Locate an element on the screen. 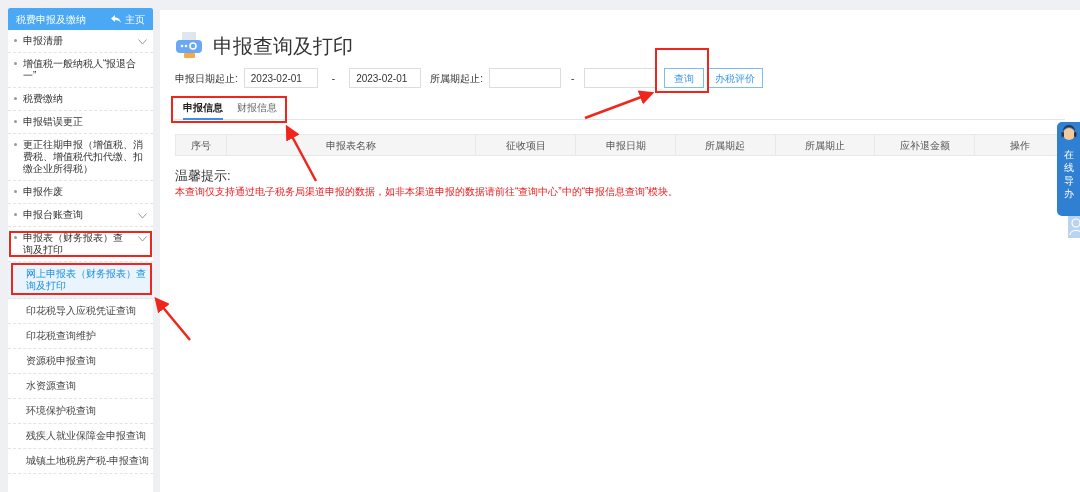 This screenshot has height=492, width=1080. widget-label: 在线导办 is located at coordinates (1068, 174).